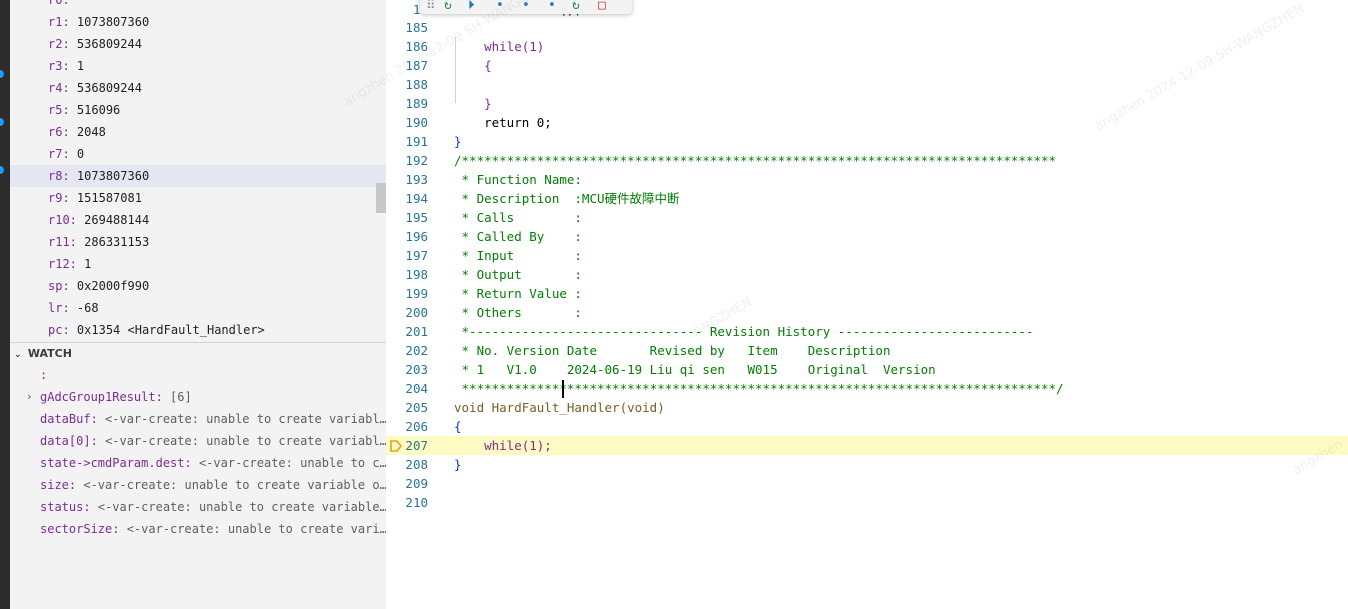 The width and height of the screenshot is (1348, 609). What do you see at coordinates (867, 293) in the screenshot?
I see `code-line: 199 * Return Value :` at bounding box center [867, 293].